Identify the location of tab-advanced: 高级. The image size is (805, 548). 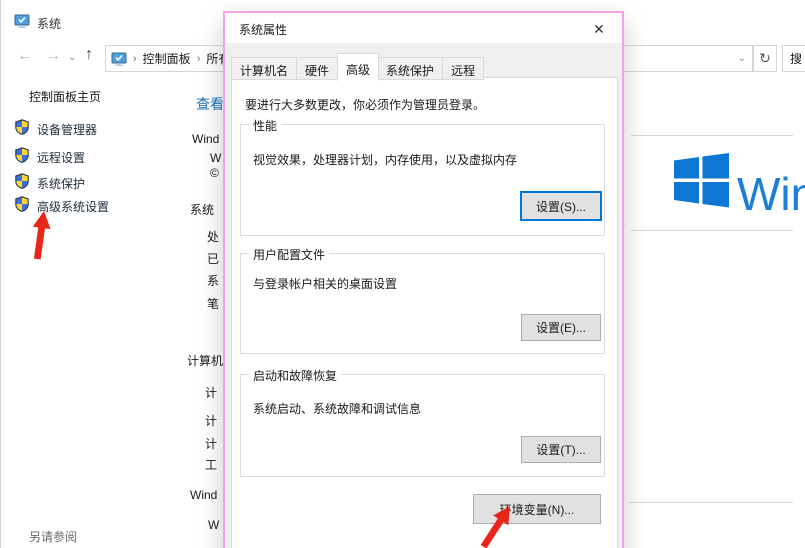
(358, 67).